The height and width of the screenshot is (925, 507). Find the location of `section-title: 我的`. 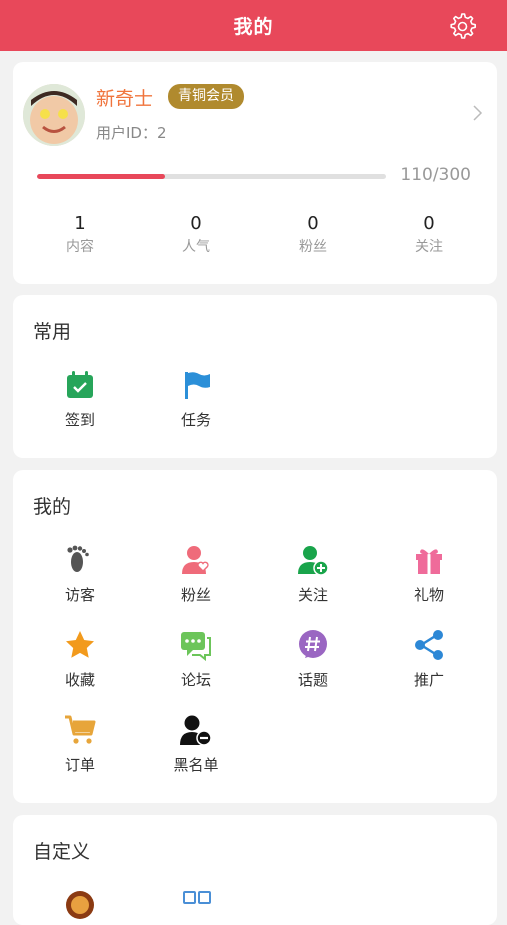

section-title: 我的 is located at coordinates (52, 507).